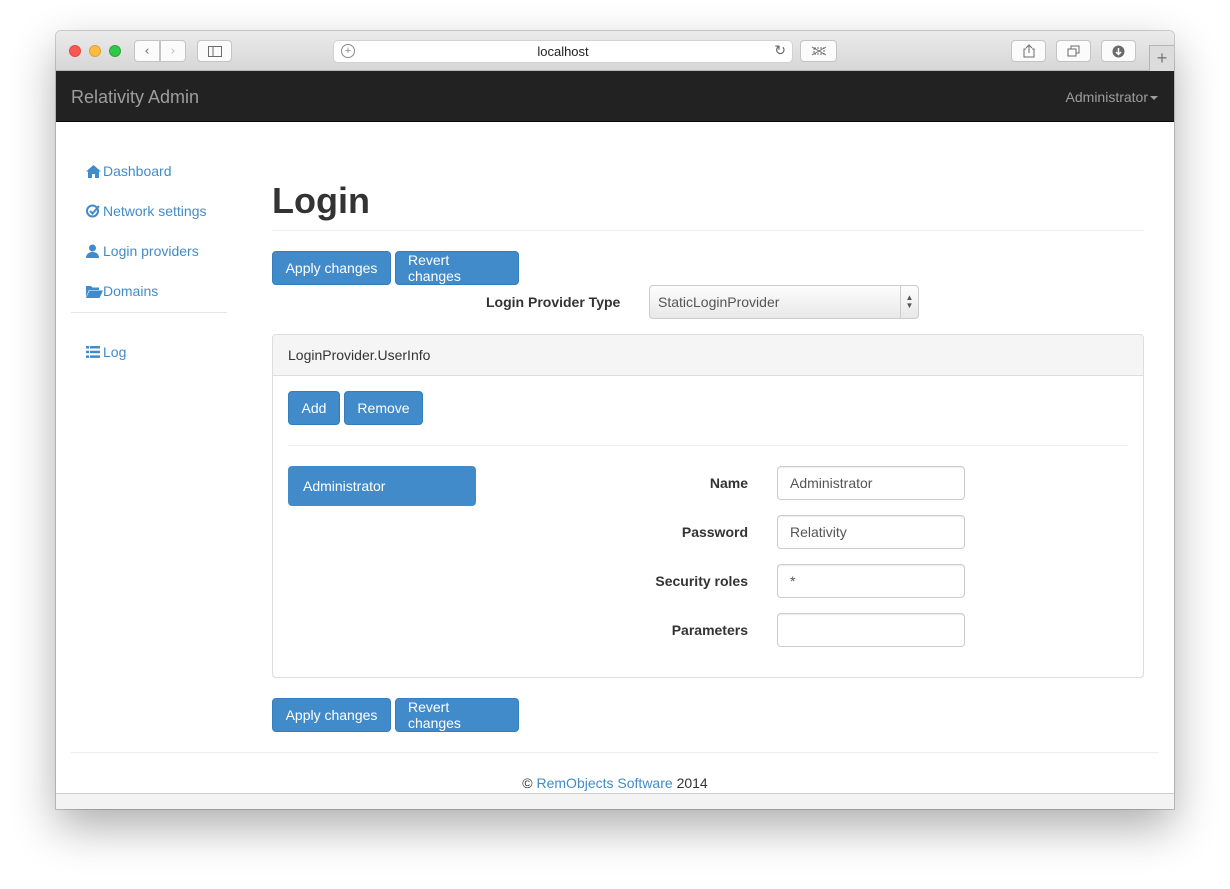 This screenshot has width=1230, height=889. Describe the element at coordinates (909, 302) in the screenshot. I see `select-arrows-icon: ▲ ▼` at that location.